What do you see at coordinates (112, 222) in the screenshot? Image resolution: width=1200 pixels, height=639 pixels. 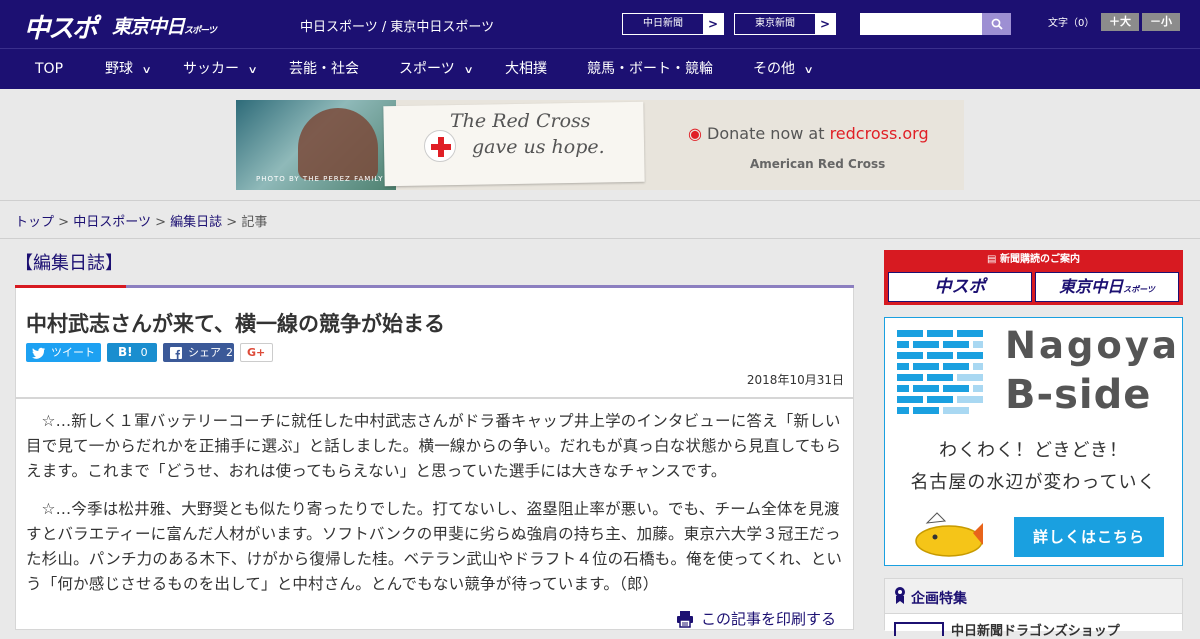 I see `breadcrumb-chunichi-sports: 中日スポーツ` at bounding box center [112, 222].